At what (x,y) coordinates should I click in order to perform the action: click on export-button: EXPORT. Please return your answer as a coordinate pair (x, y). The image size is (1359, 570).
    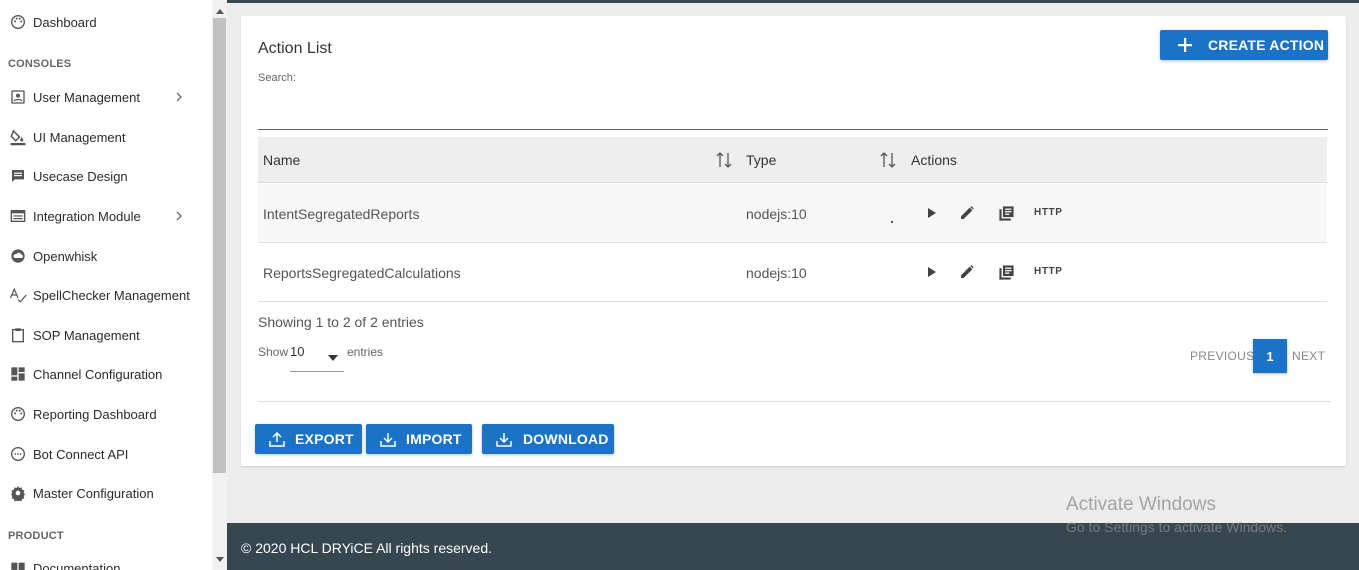
    Looking at the image, I should click on (308, 439).